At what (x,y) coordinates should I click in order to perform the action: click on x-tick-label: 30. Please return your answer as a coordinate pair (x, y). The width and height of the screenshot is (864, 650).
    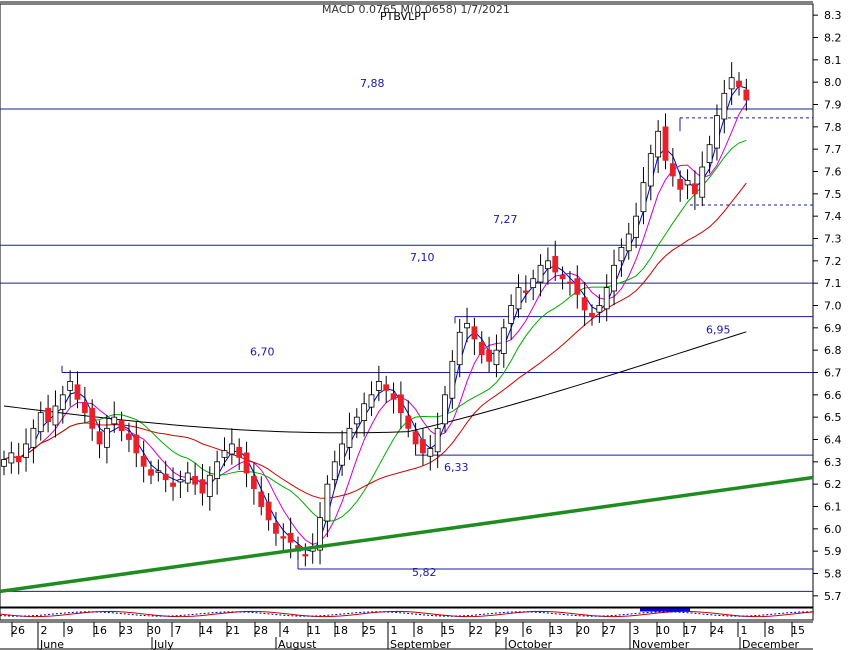
    Looking at the image, I should click on (154, 630).